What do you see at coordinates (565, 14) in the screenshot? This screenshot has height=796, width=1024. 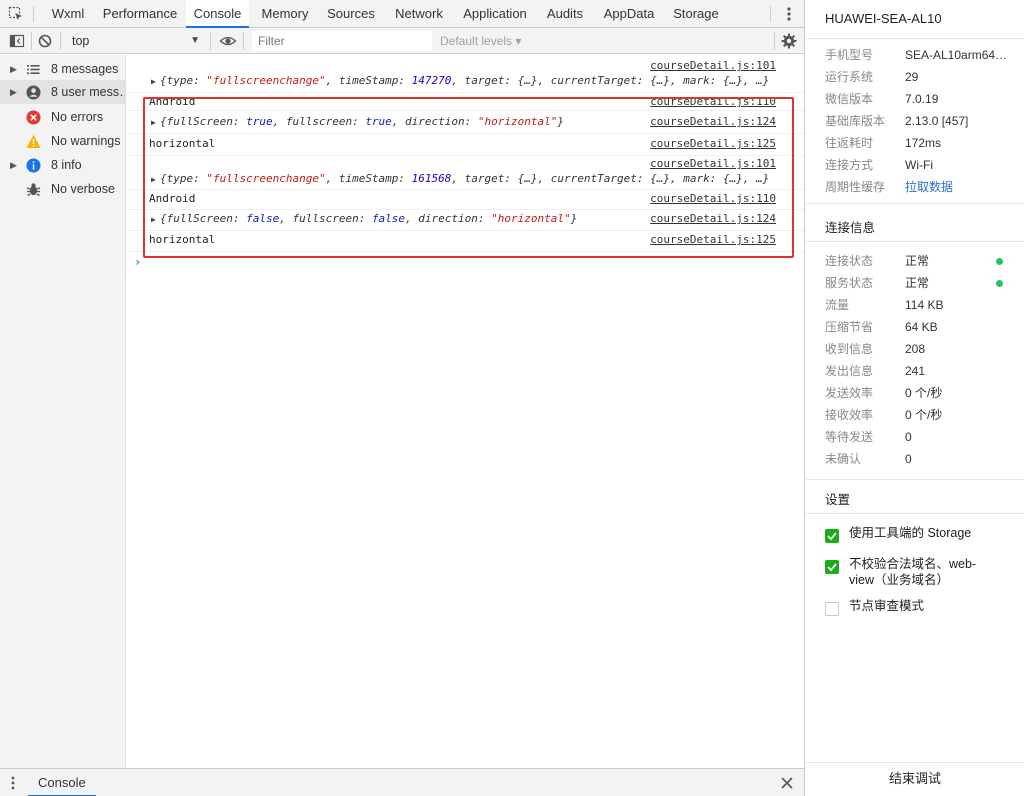 I see `tab-audits: Audits` at bounding box center [565, 14].